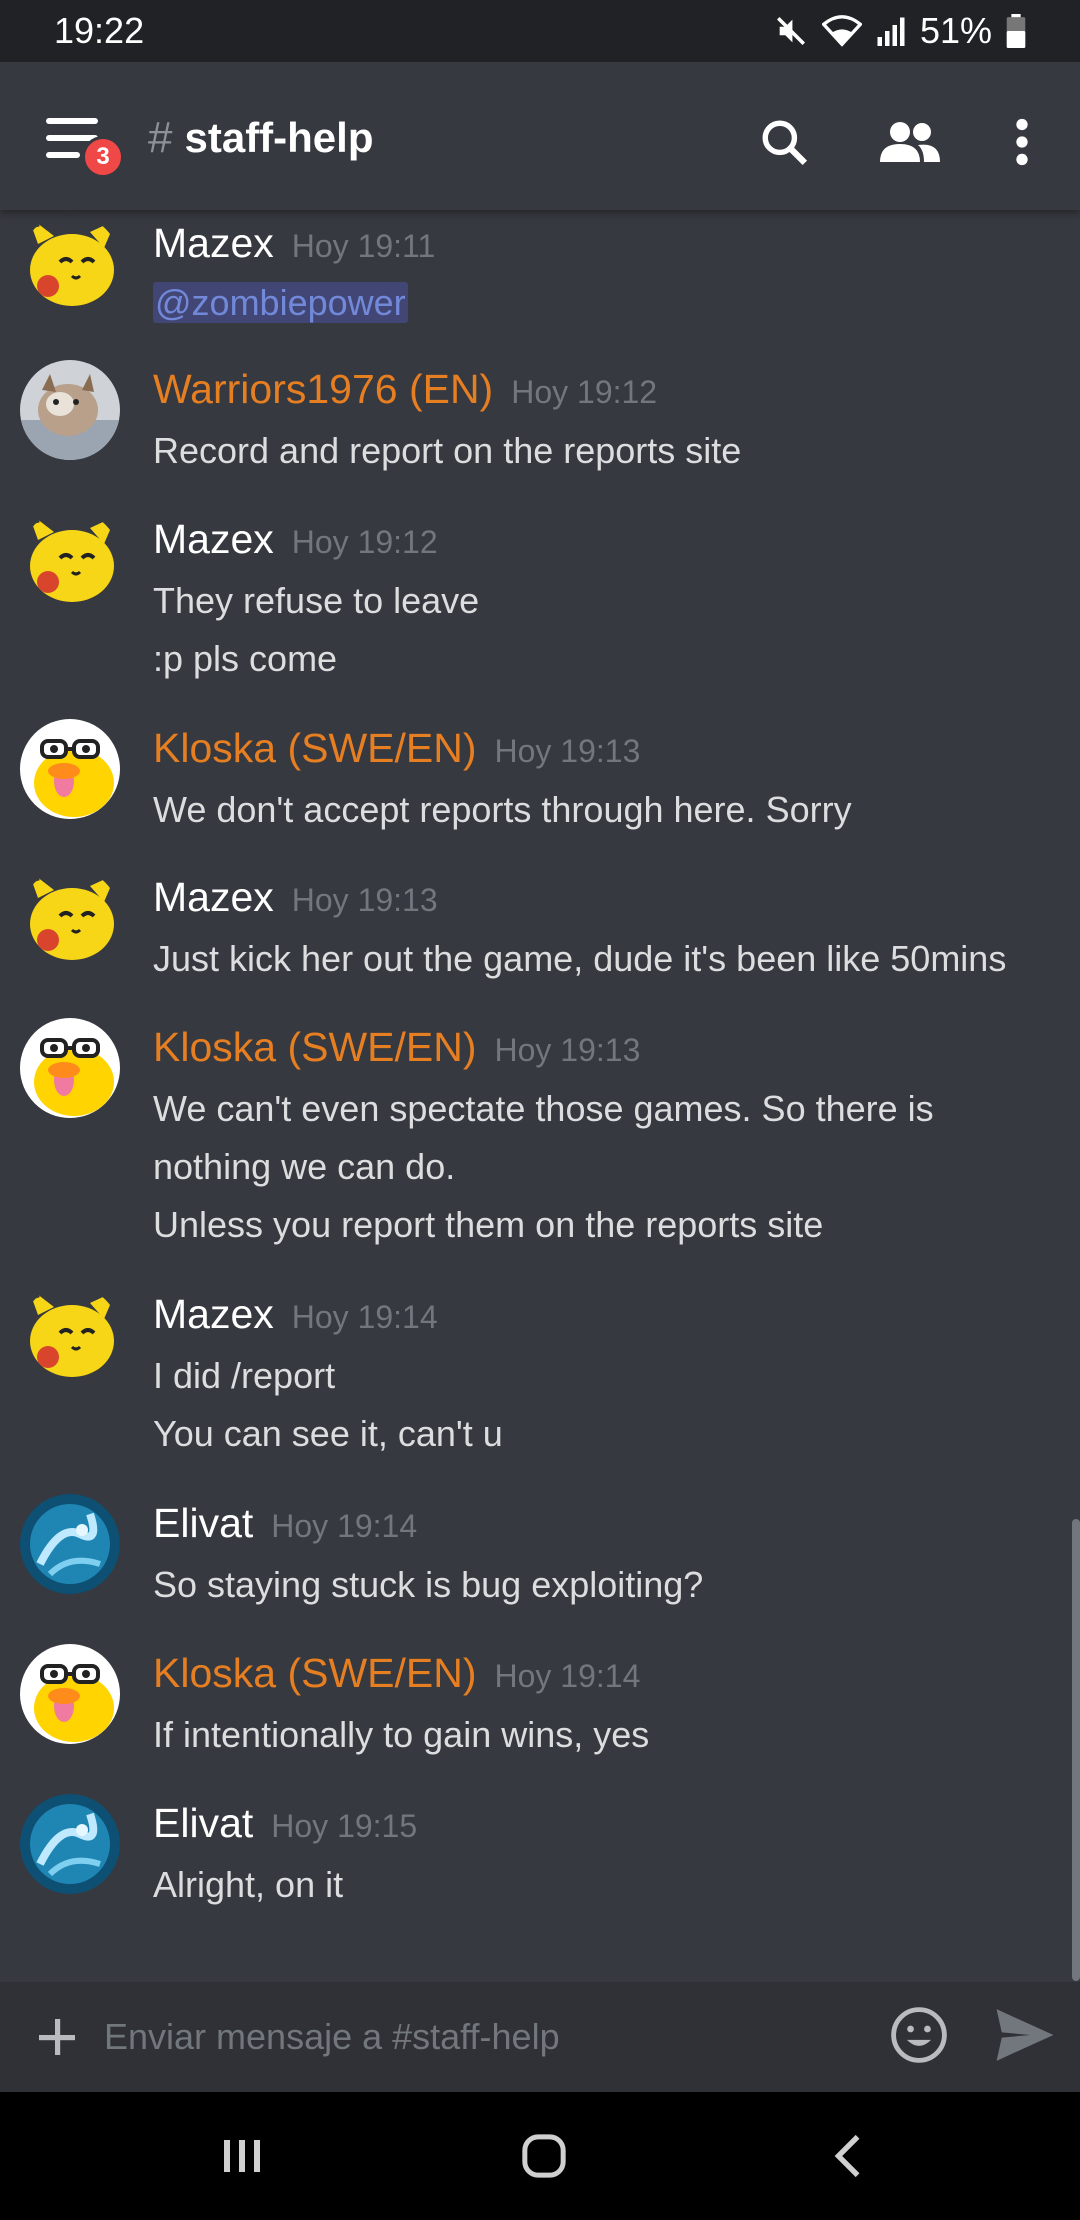 The image size is (1080, 2220). What do you see at coordinates (540, 136) in the screenshot?
I see `channel-header: 3 # staff-help` at bounding box center [540, 136].